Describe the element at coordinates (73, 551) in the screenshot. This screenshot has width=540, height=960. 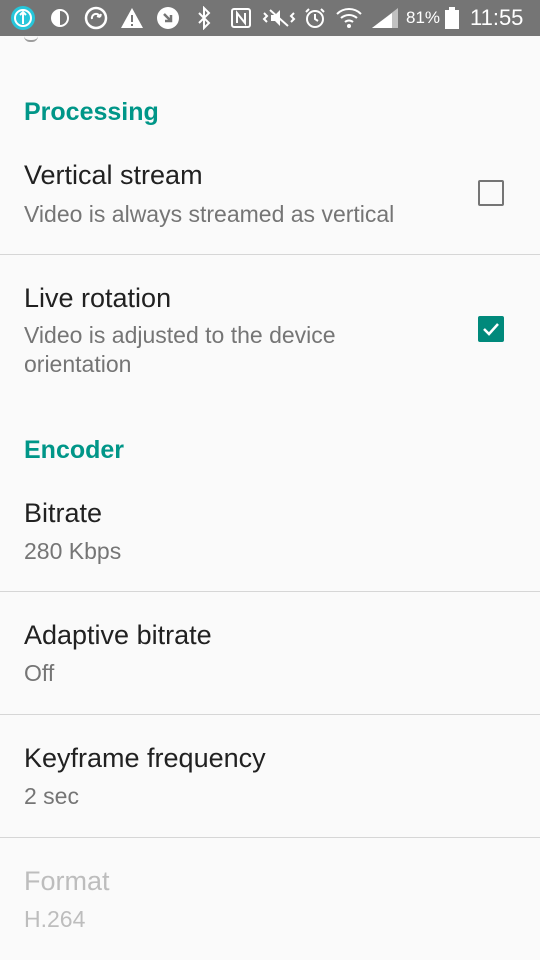
I see `pref-summary: 280 Kbps` at that location.